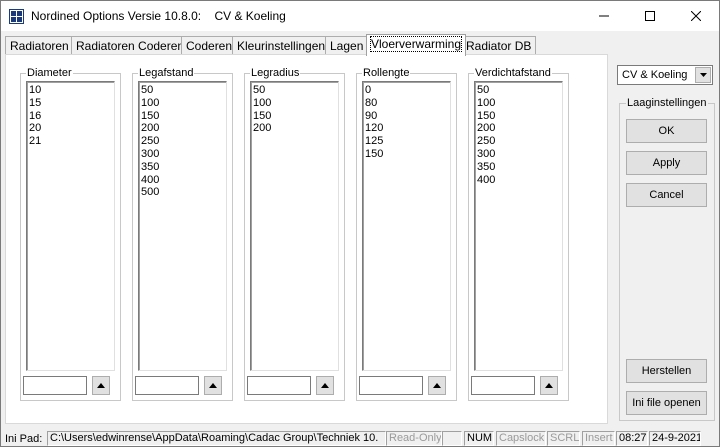 The height and width of the screenshot is (447, 720). Describe the element at coordinates (406, 141) in the screenshot. I see `list-item: 125` at that location.